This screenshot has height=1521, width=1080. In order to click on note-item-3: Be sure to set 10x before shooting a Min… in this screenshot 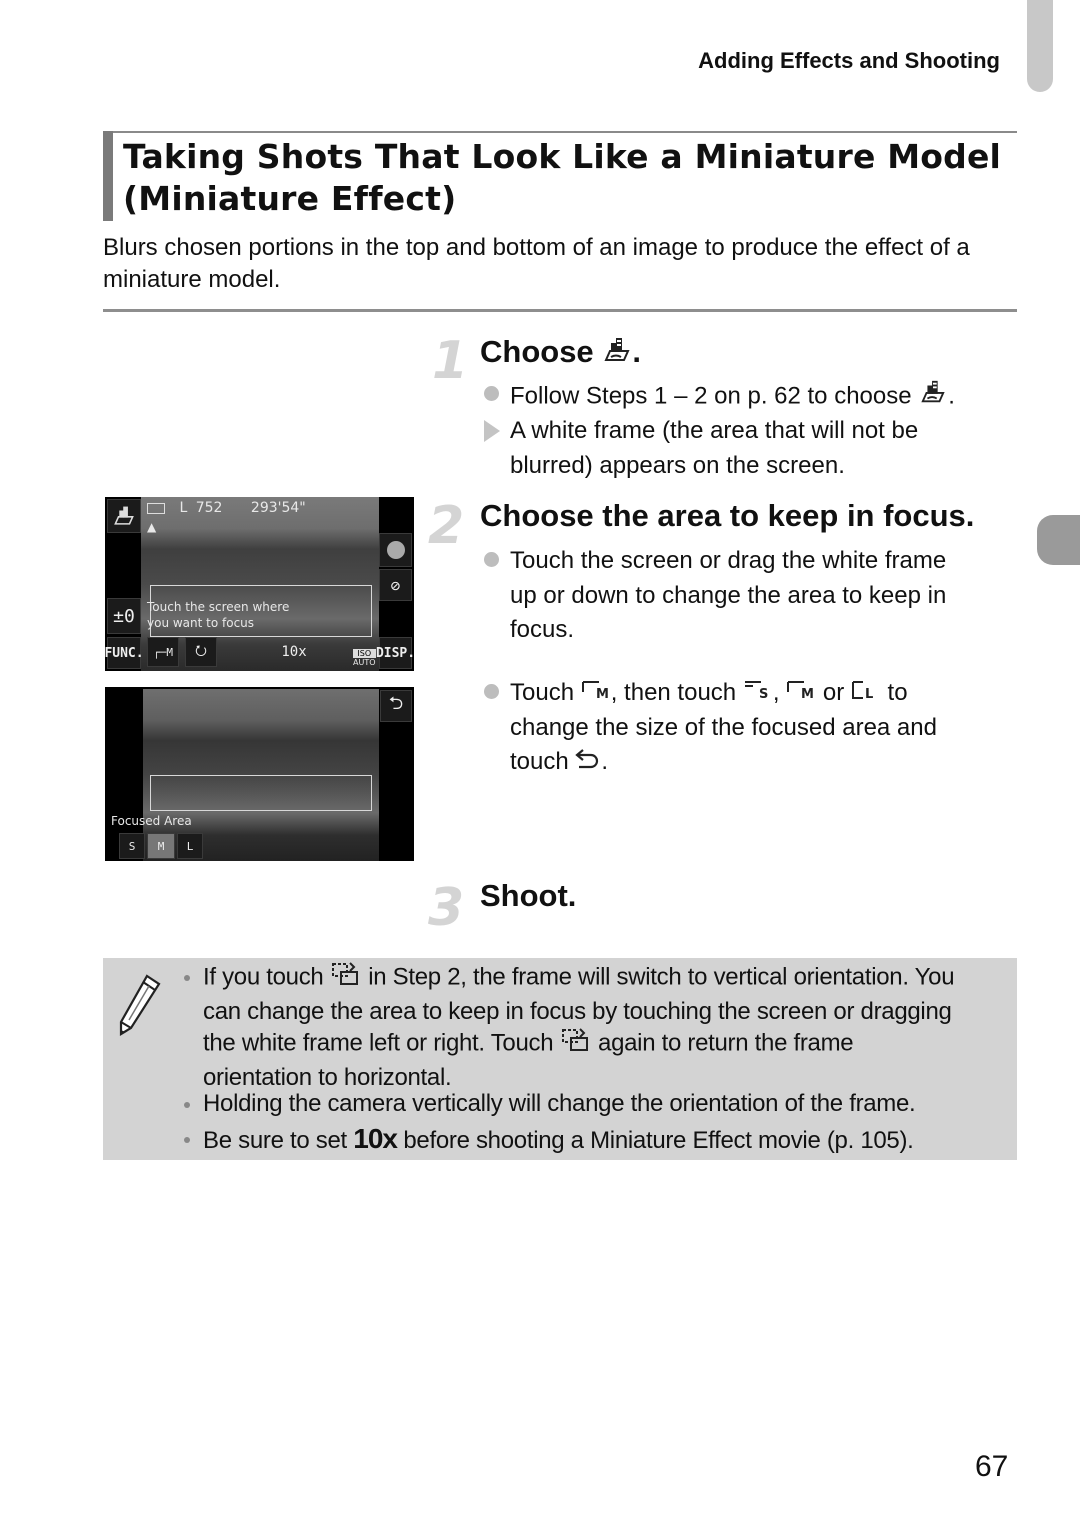, I will do `click(608, 1140)`.